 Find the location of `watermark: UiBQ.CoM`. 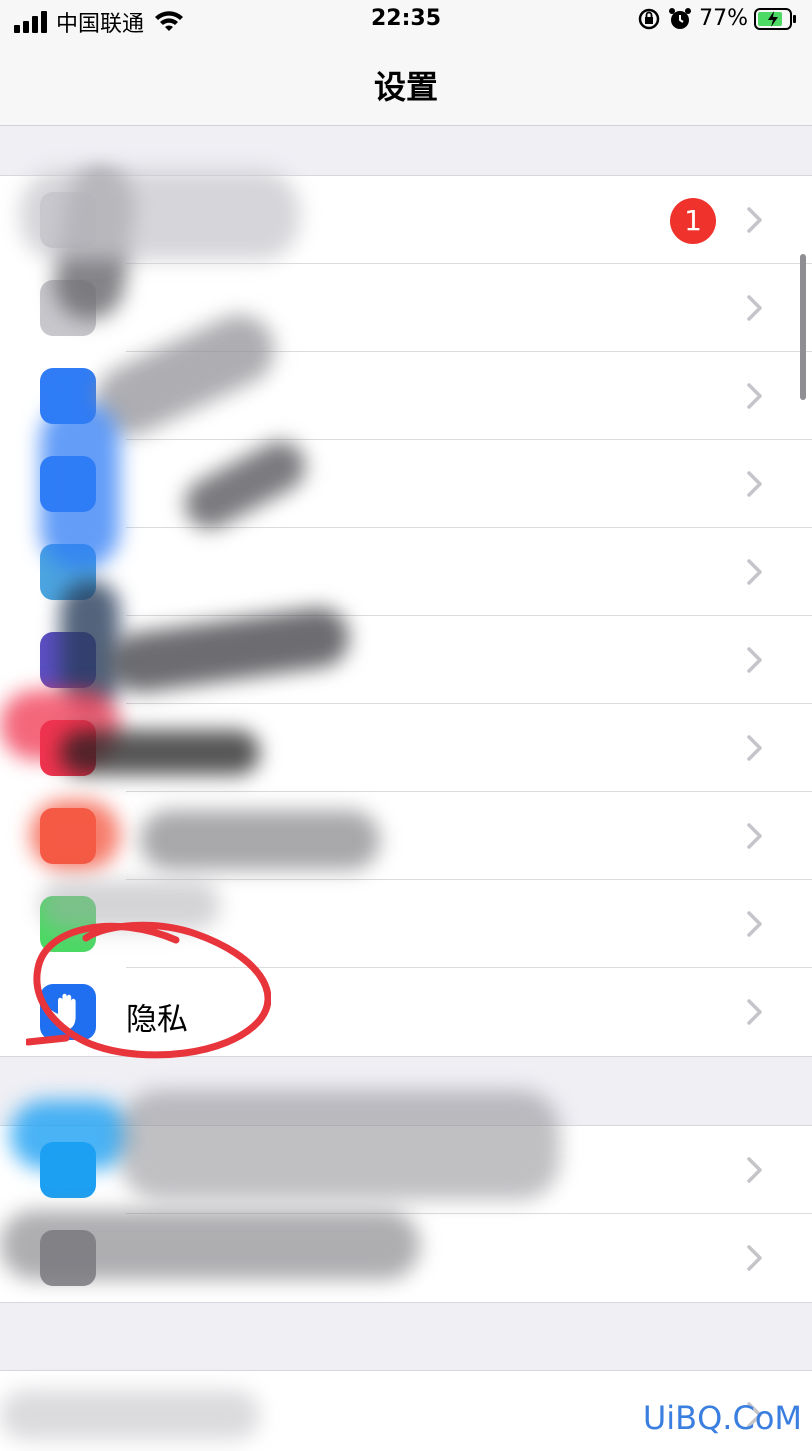

watermark: UiBQ.CoM is located at coordinates (722, 1418).